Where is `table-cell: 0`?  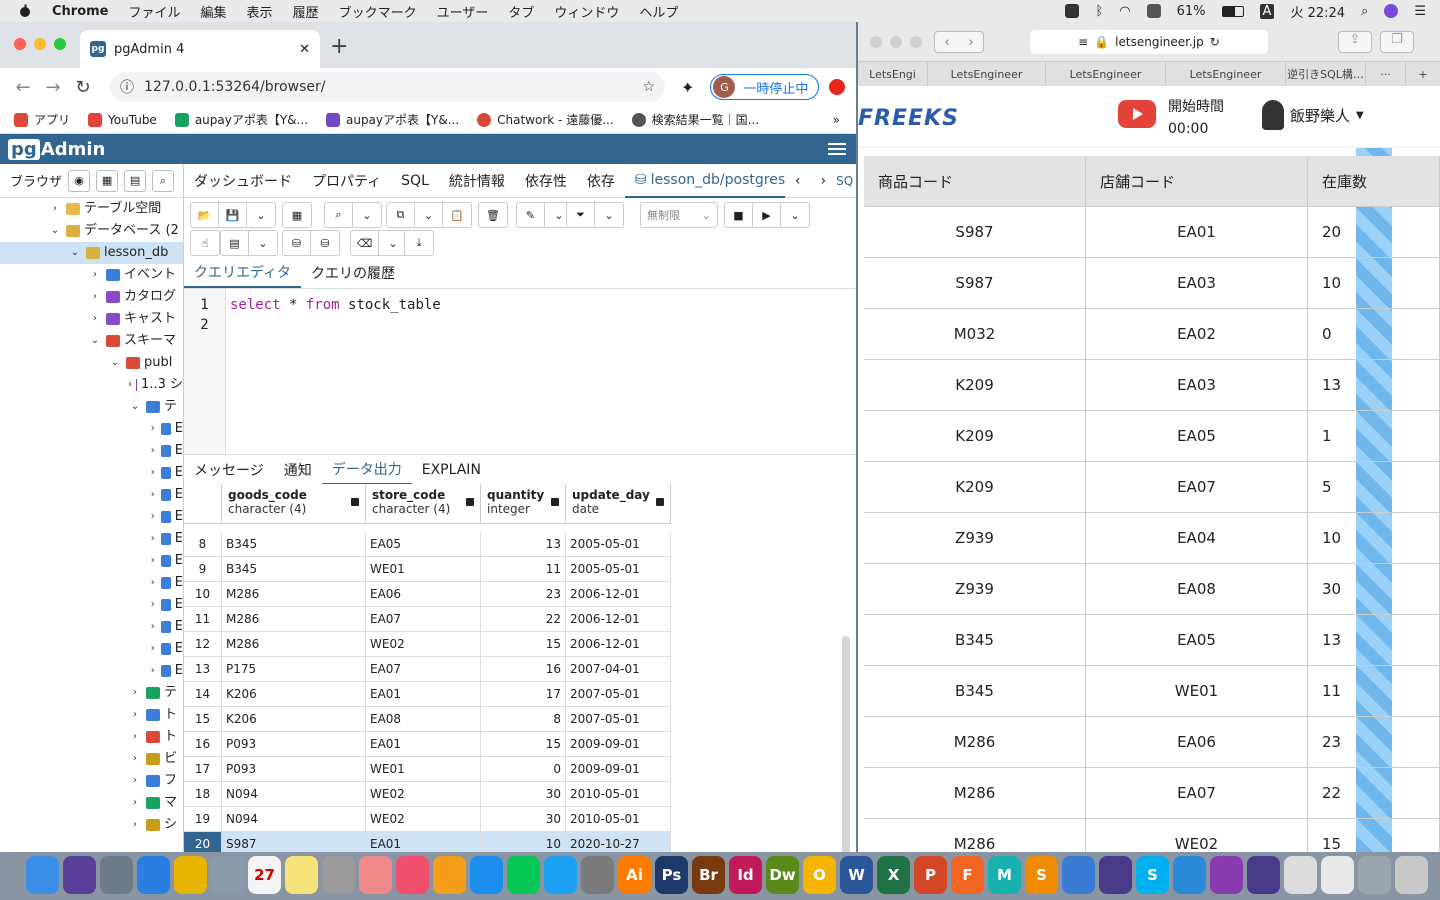
table-cell: 0 is located at coordinates (523, 769).